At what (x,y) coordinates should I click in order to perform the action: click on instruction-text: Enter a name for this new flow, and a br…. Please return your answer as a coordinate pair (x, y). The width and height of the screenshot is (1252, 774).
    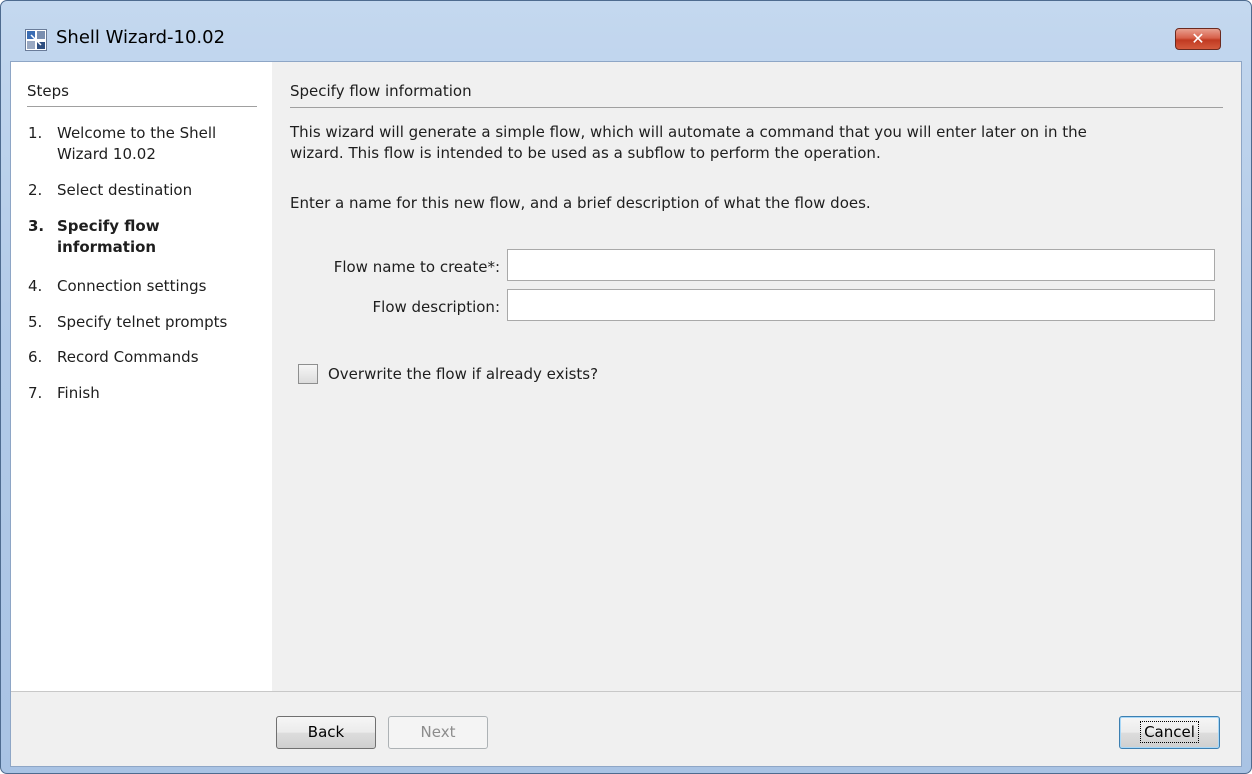
    Looking at the image, I should click on (580, 203).